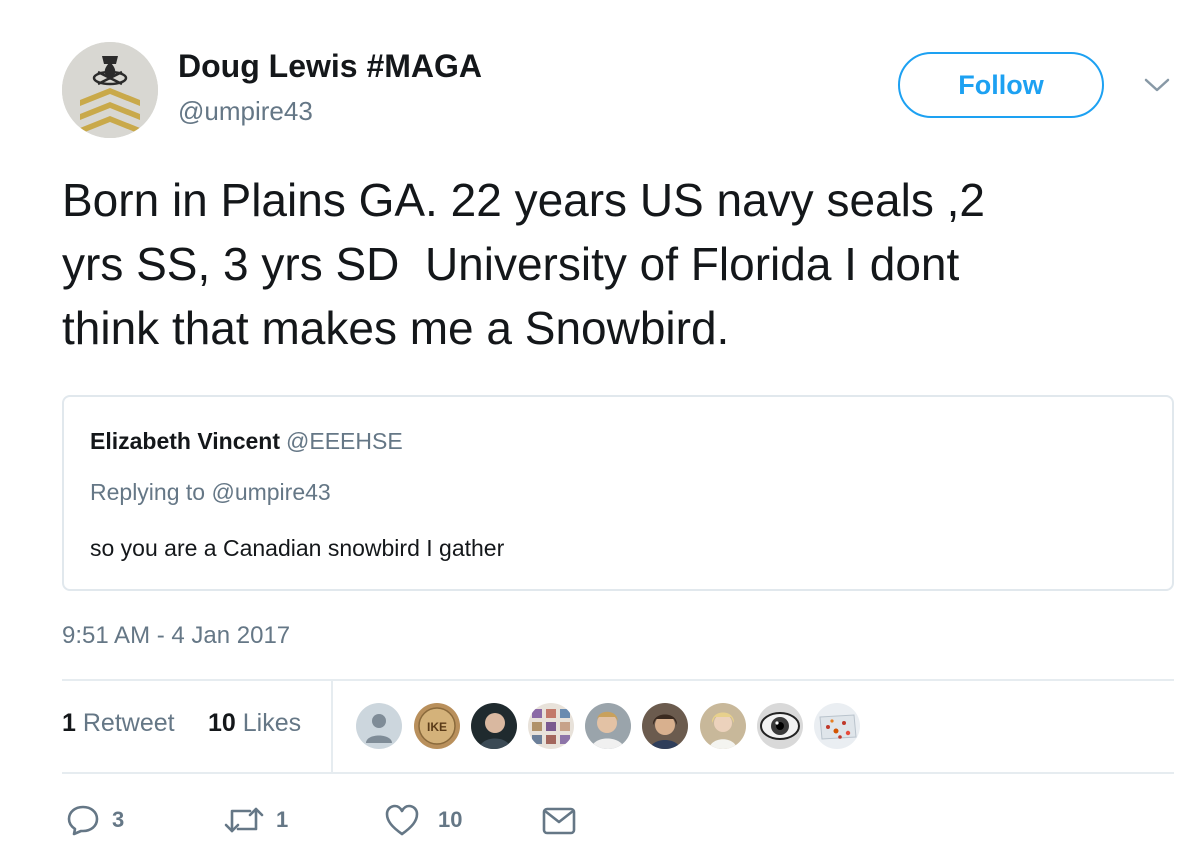 This screenshot has width=1200, height=859. Describe the element at coordinates (450, 819) in the screenshot. I see `like-count: 10` at that location.